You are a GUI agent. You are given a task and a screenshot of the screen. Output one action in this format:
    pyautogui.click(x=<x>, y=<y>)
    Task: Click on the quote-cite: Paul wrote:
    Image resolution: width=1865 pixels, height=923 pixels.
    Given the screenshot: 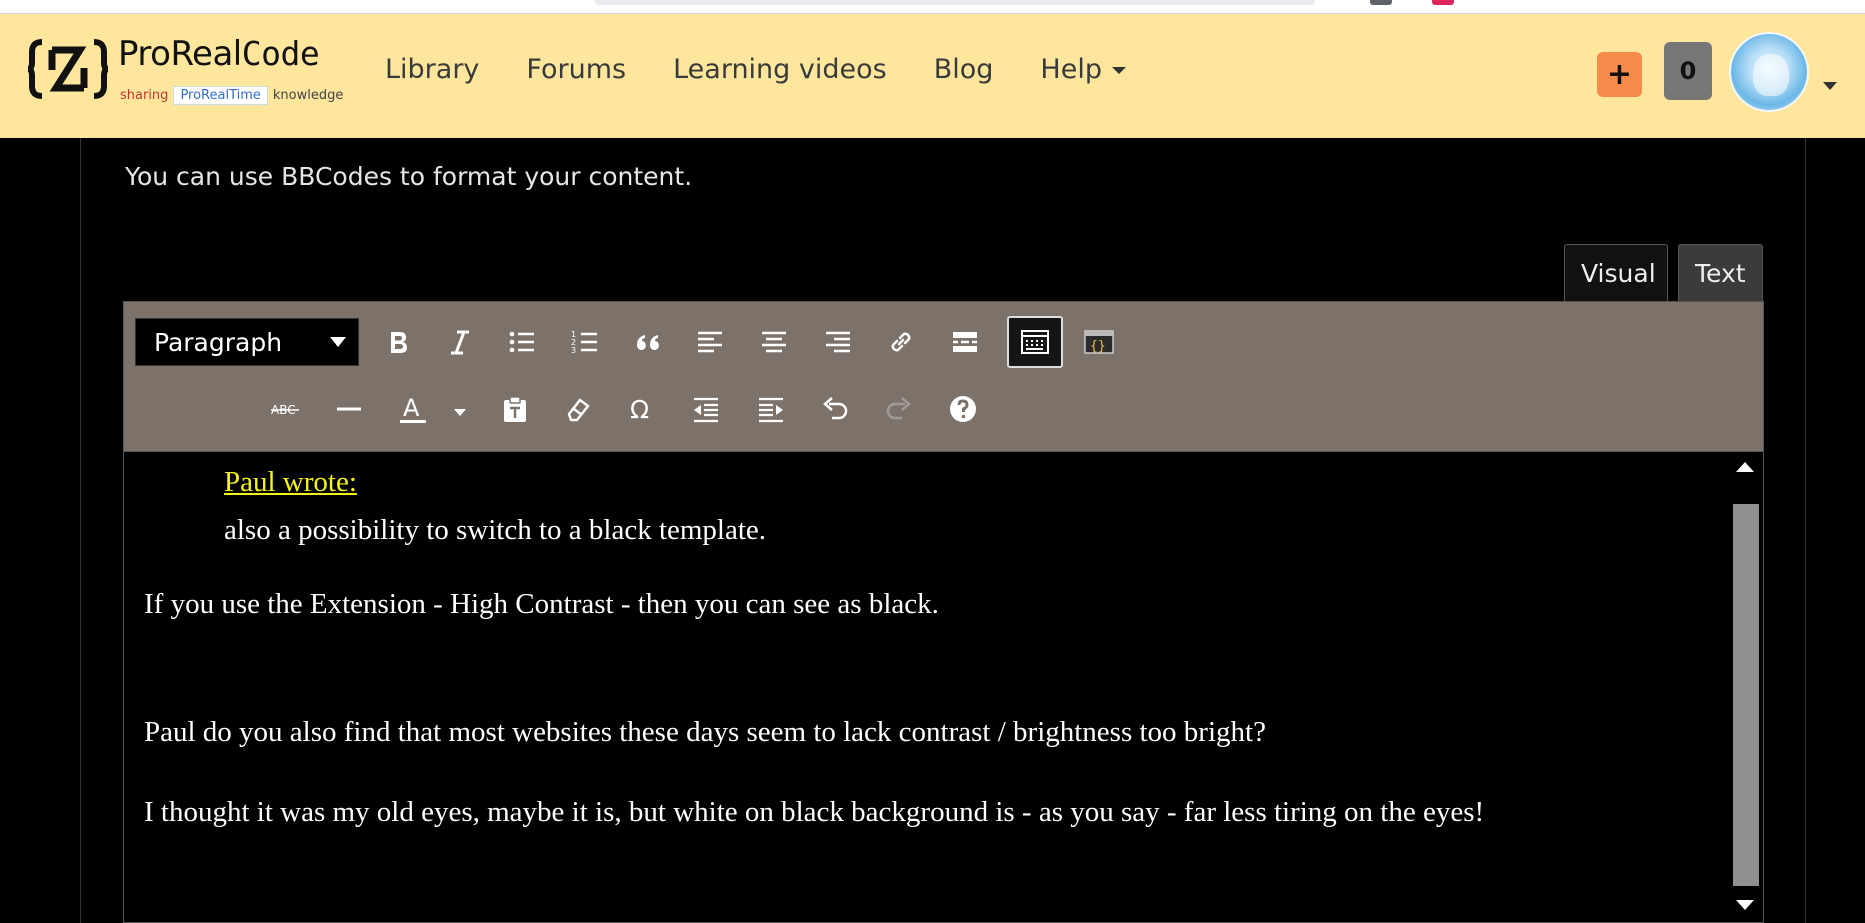 What is the action you would take?
    pyautogui.click(x=290, y=482)
    